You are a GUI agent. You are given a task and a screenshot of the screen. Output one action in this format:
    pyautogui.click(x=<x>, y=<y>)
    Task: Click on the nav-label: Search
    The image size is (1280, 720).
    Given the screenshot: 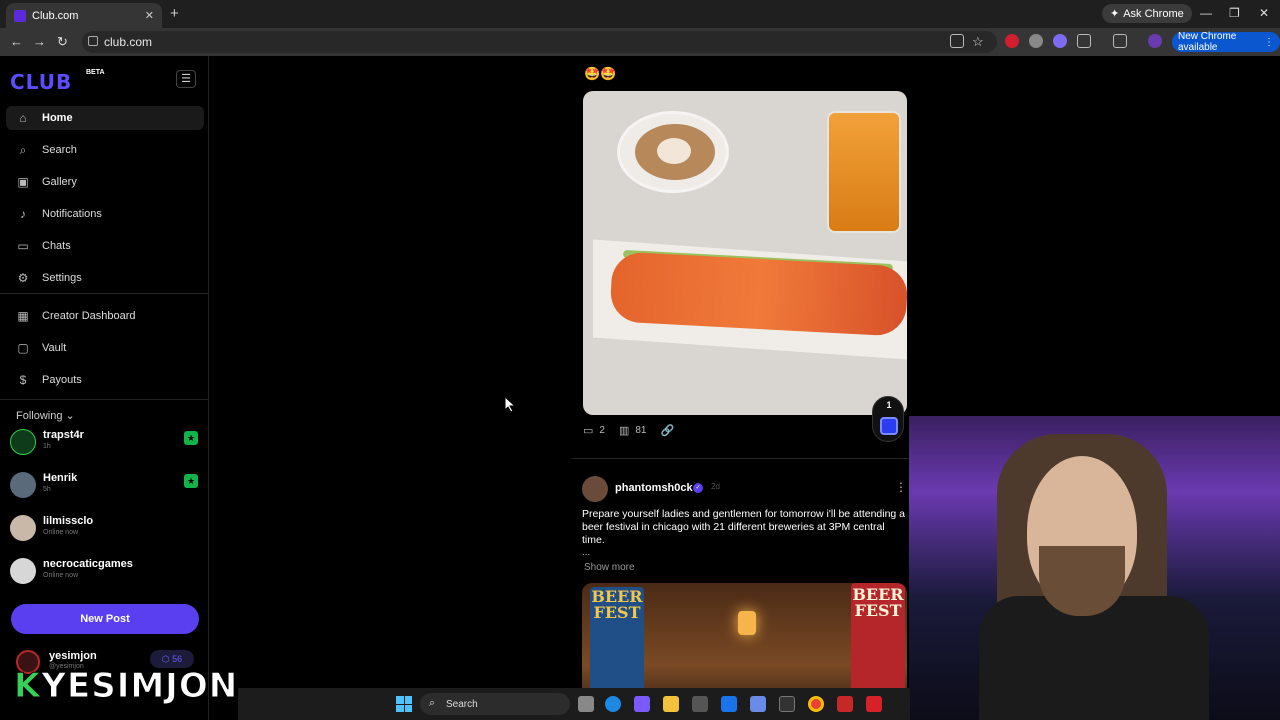 What is the action you would take?
    pyautogui.click(x=59, y=150)
    